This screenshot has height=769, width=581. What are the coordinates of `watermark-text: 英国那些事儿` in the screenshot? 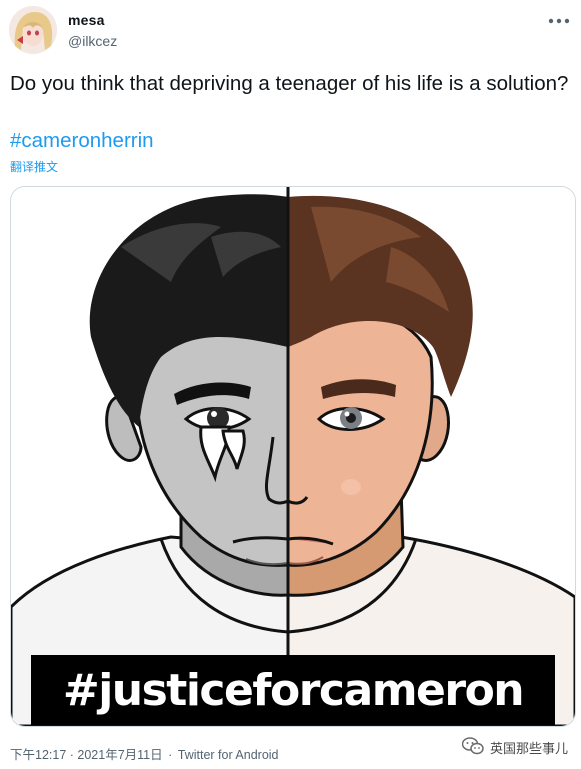 It's located at (528, 748).